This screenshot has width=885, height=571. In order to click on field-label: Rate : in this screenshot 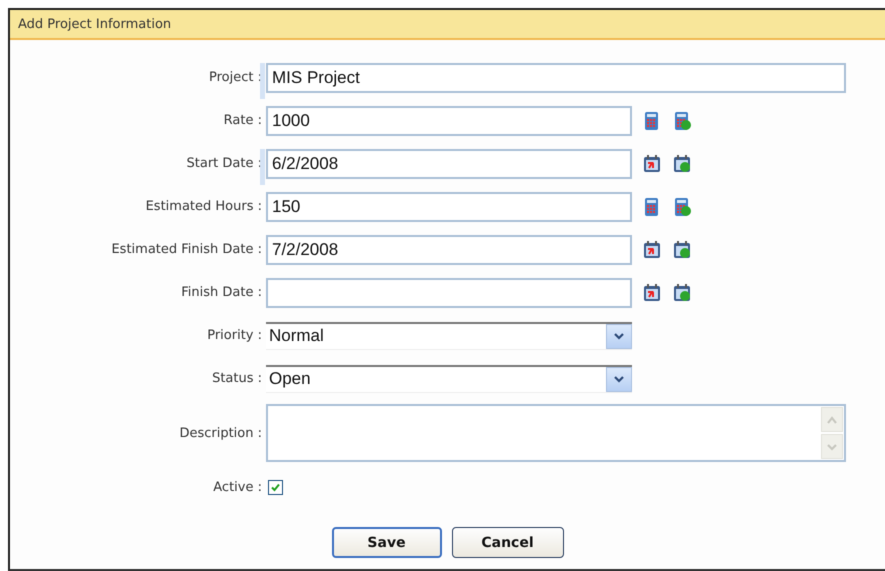, I will do `click(242, 120)`.